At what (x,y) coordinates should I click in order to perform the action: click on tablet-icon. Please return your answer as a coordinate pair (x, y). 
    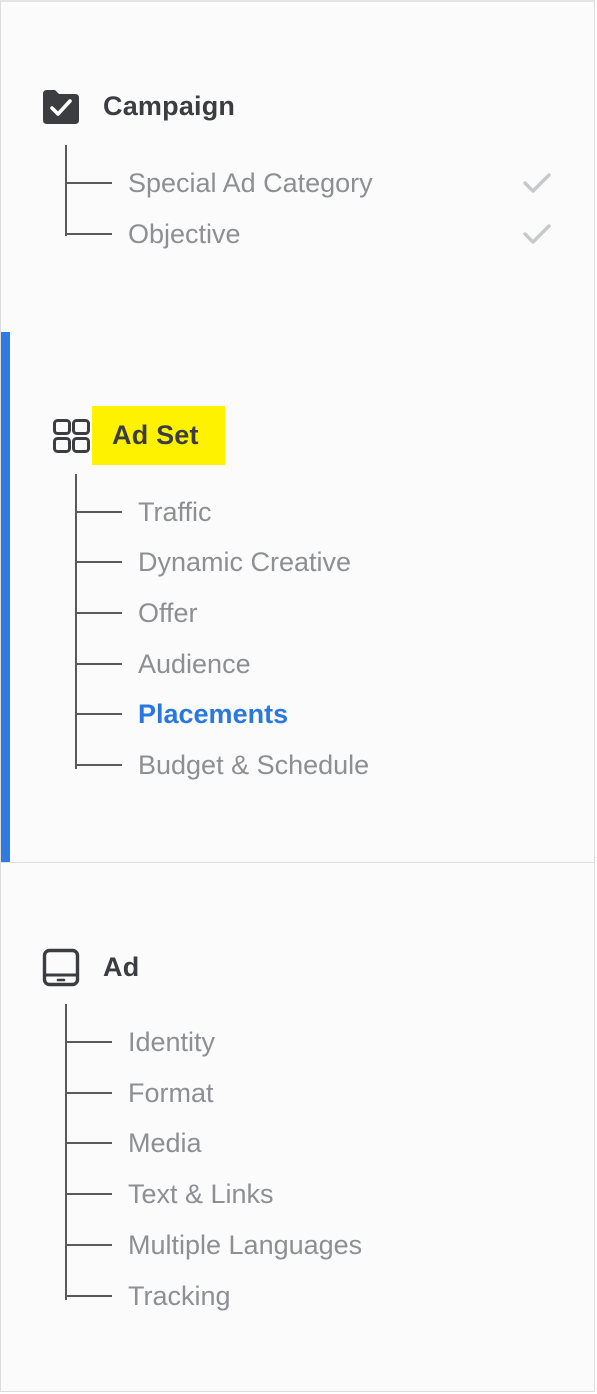
    Looking at the image, I should click on (61, 967).